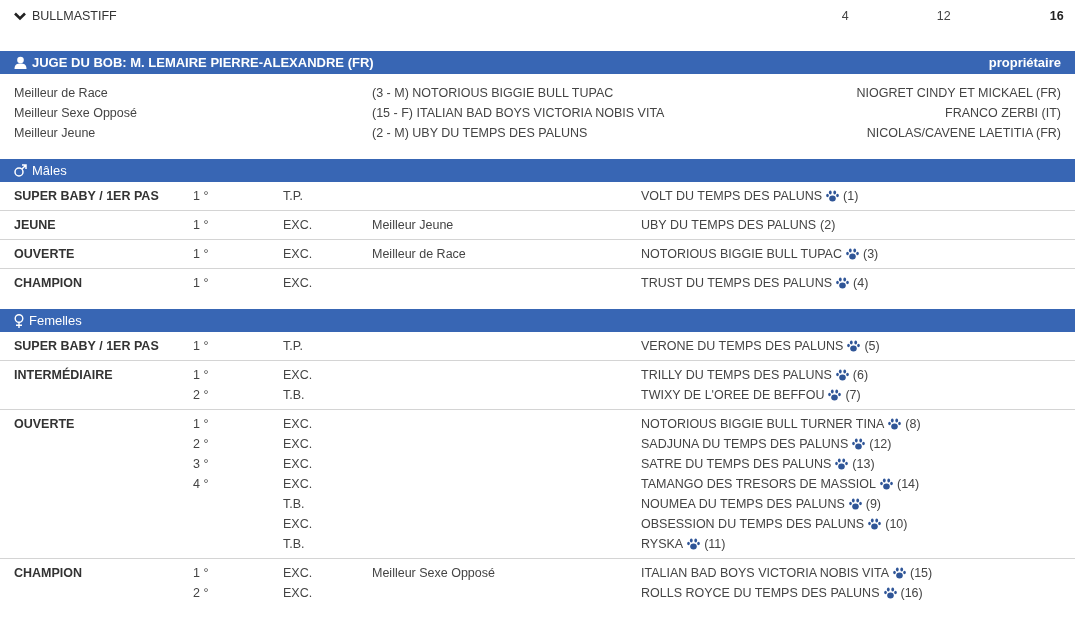 The image size is (1089, 643). What do you see at coordinates (61, 93) in the screenshot?
I see `award-label: Meilleur de Race` at bounding box center [61, 93].